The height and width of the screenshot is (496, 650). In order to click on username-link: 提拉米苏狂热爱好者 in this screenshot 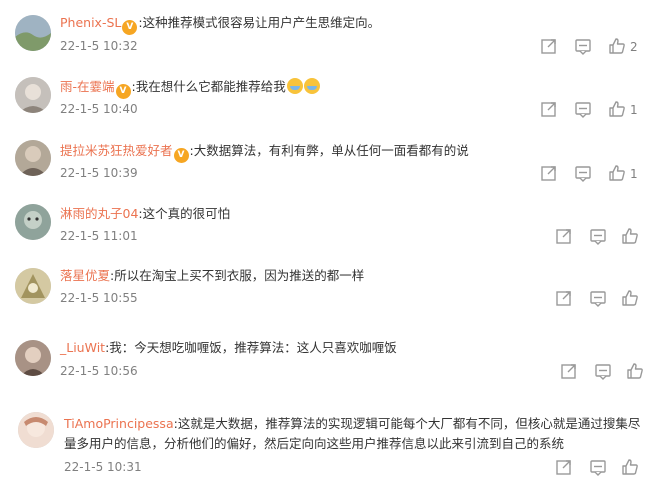, I will do `click(116, 150)`.